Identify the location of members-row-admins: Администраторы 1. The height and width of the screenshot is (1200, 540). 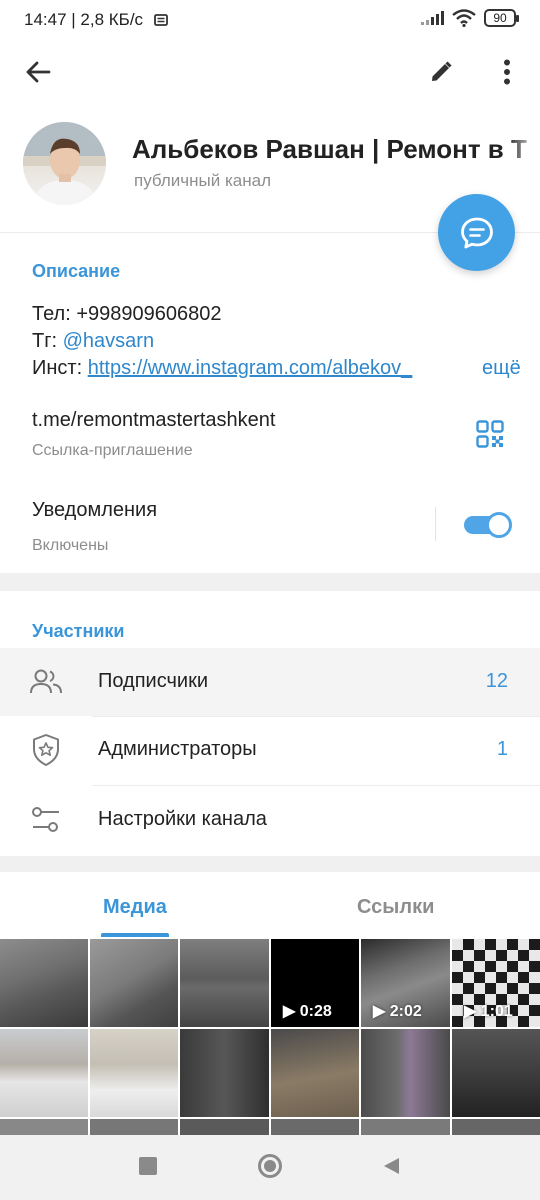
(270, 751).